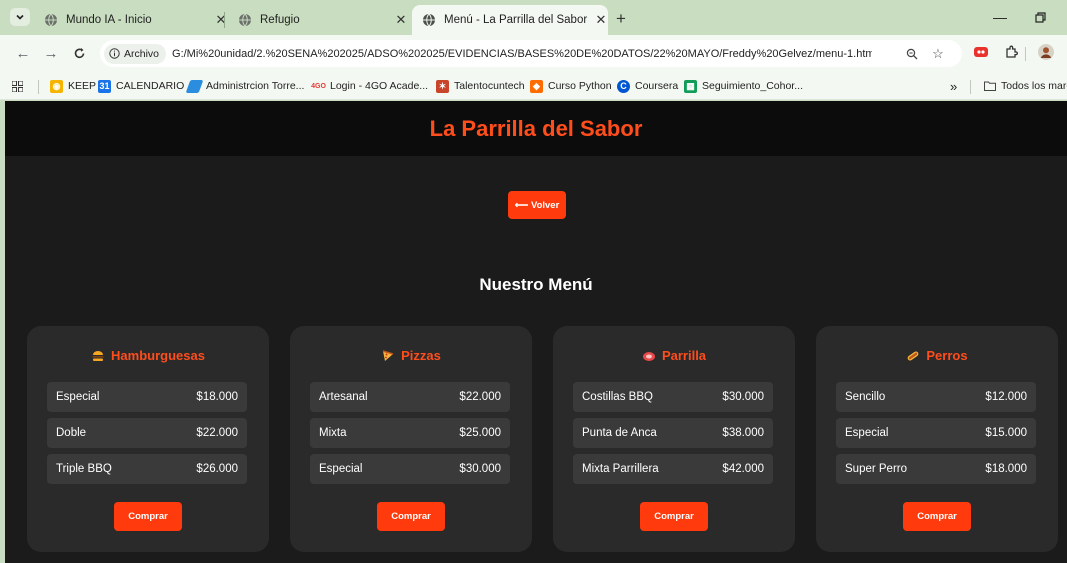 The image size is (1067, 563). Describe the element at coordinates (1040, 17) in the screenshot. I see `restore-button` at that location.